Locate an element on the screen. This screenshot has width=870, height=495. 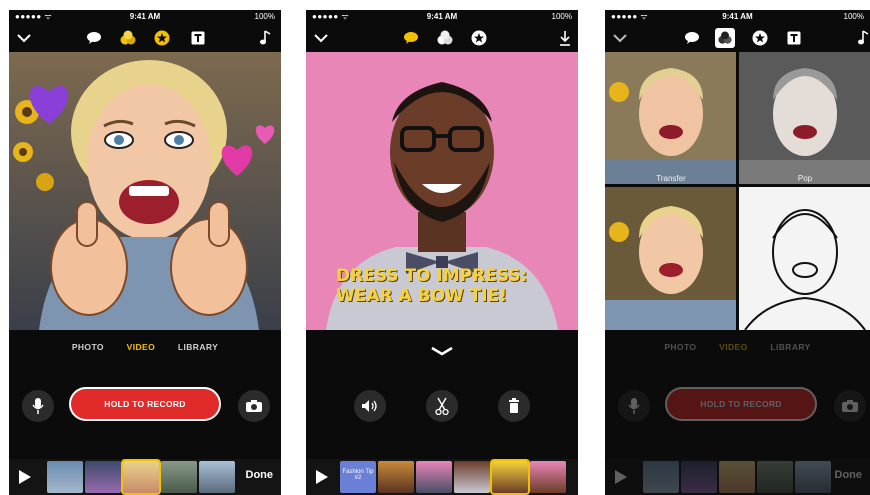
speaker-icon is located at coordinates (369, 406).